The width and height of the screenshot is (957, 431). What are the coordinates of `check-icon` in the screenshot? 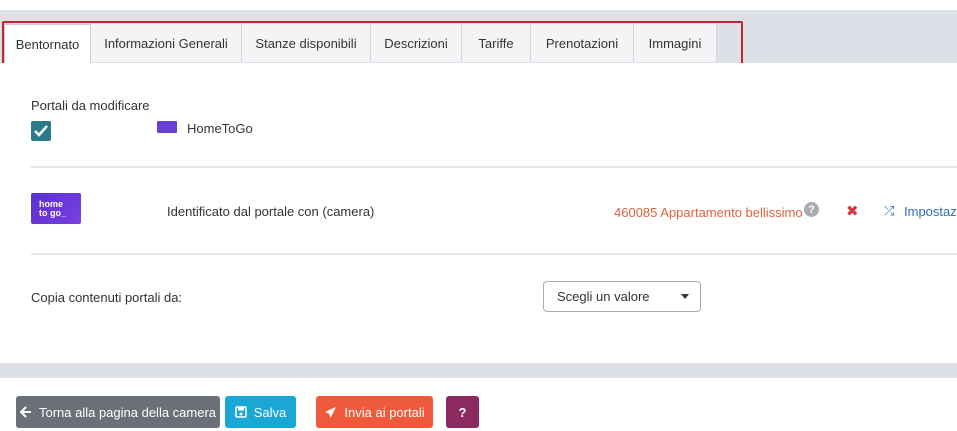 It's located at (41, 131).